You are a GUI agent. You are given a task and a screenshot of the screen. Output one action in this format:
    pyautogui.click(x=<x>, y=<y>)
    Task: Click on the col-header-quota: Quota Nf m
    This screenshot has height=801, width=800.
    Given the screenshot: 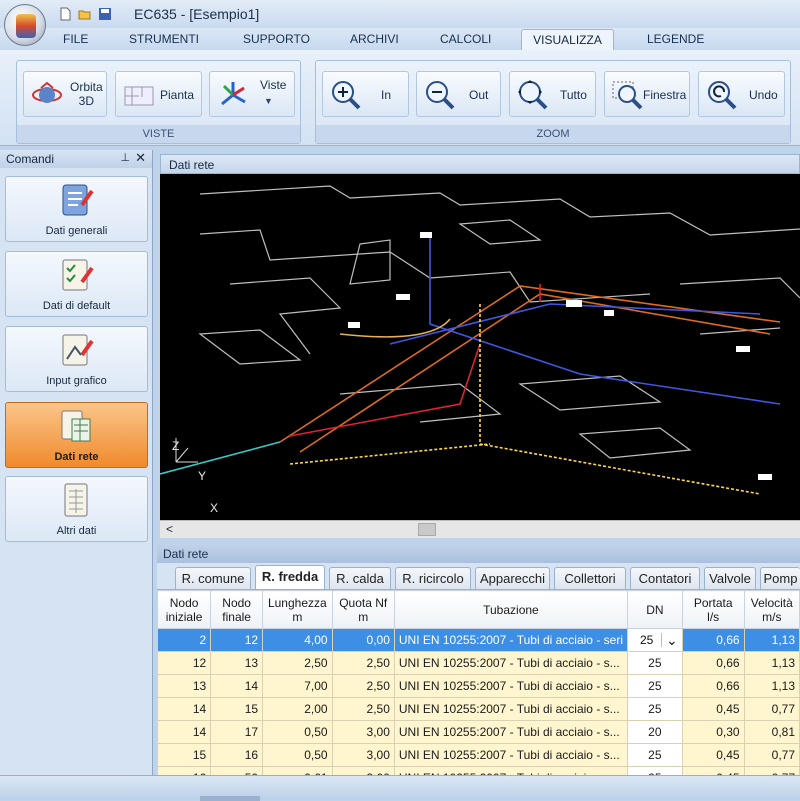 What is the action you would take?
    pyautogui.click(x=363, y=609)
    